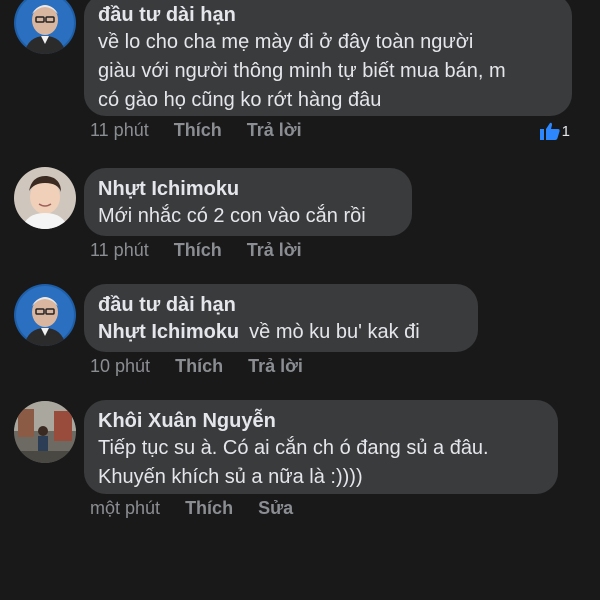 Image resolution: width=600 pixels, height=600 pixels. What do you see at coordinates (321, 421) in the screenshot?
I see `comment-author: Khôi Xuân Nguyễn` at bounding box center [321, 421].